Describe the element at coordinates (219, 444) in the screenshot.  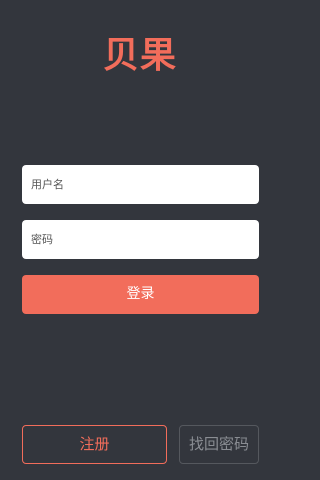
I see `forgot-password-button: 找回密码` at that location.